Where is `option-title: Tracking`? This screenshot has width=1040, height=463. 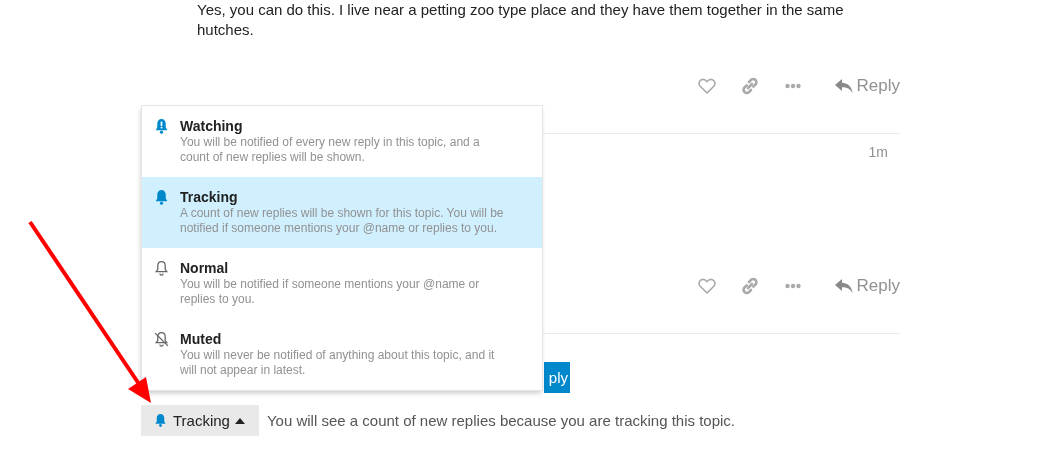 option-title: Tracking is located at coordinates (209, 197).